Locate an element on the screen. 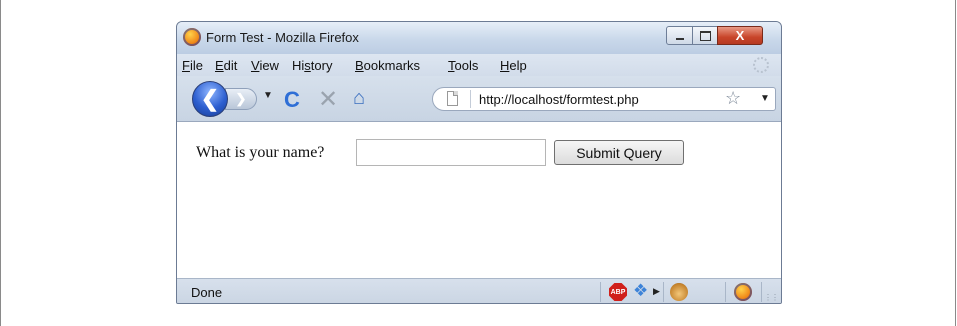 The image size is (957, 326). forward-arrow-icon: ❯ is located at coordinates (241, 98).